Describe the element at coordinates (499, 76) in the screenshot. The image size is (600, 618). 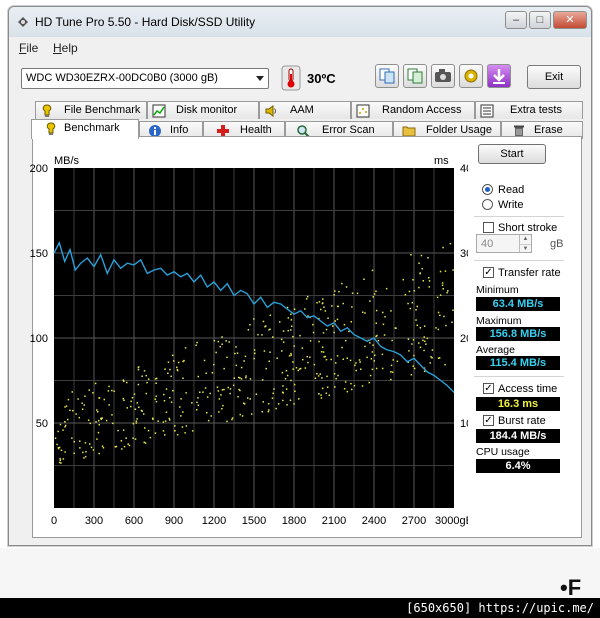
I see `save-button` at that location.